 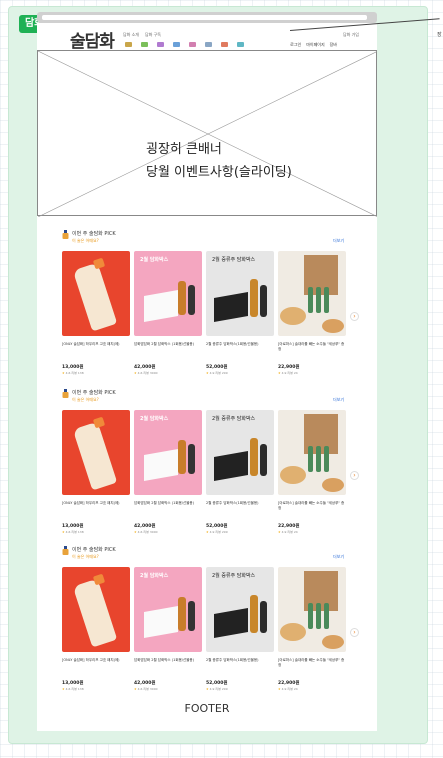 I want to click on image-caption: 2월 담화박스, so click(x=154, y=260).